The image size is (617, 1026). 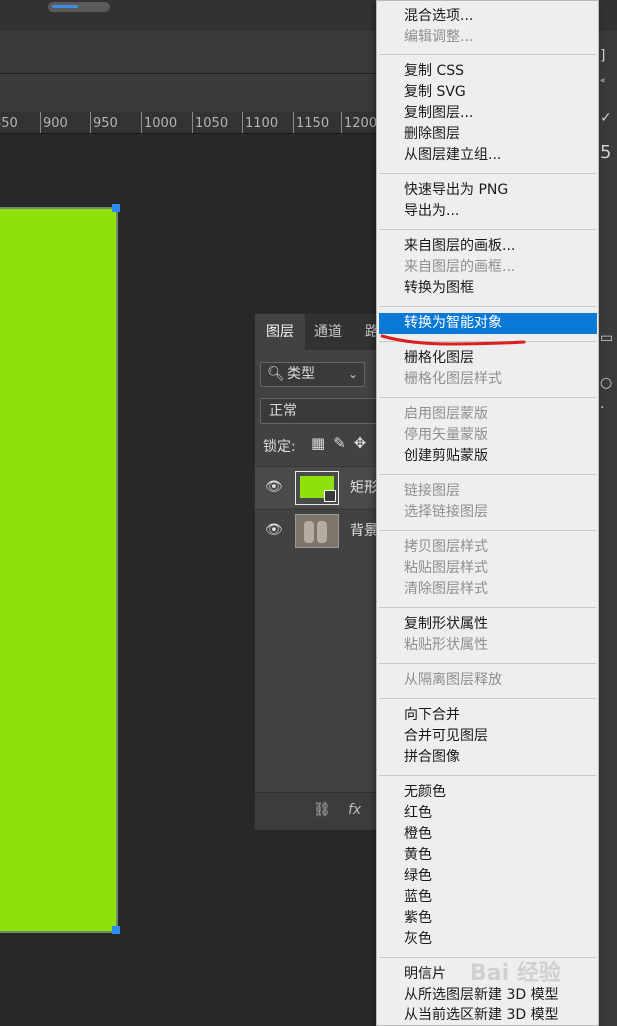 I want to click on menu-item-disable-vector-mask: 停用矢量蒙版, so click(x=446, y=435).